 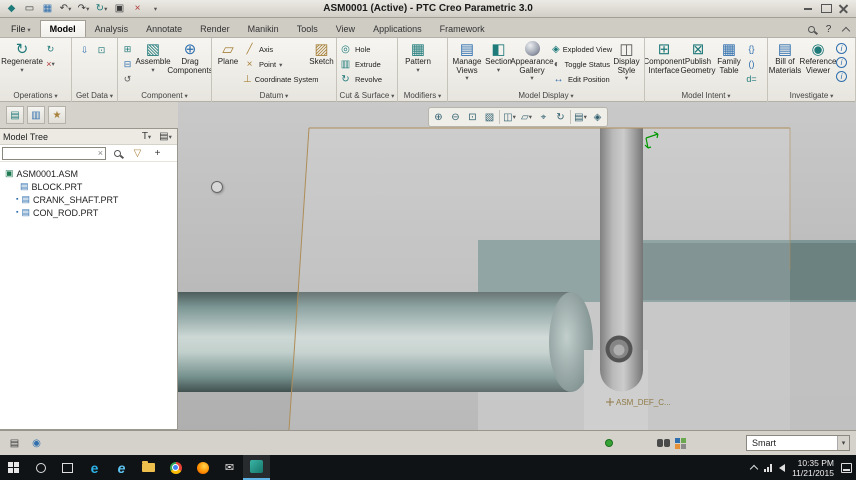 What do you see at coordinates (768, 467) in the screenshot?
I see `network-icon` at bounding box center [768, 467].